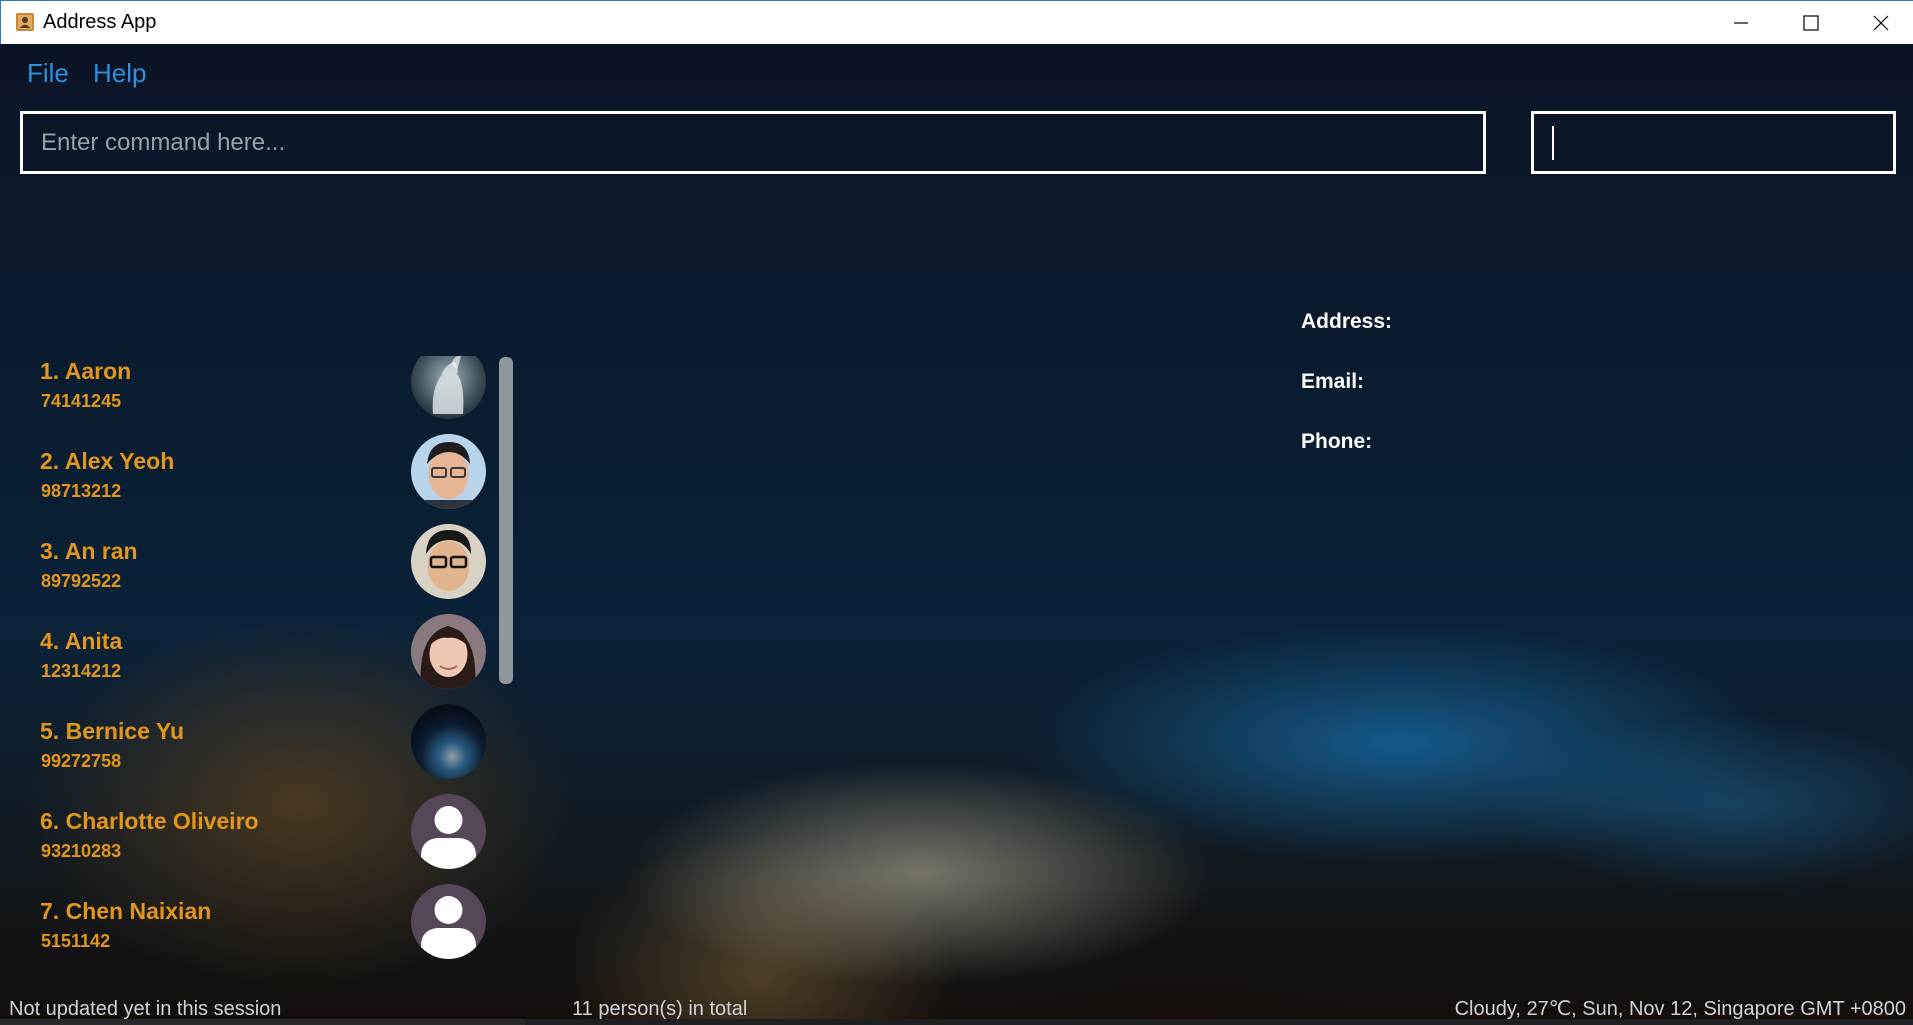 Image resolution: width=1913 pixels, height=1025 pixels. I want to click on menu-file: File, so click(48, 73).